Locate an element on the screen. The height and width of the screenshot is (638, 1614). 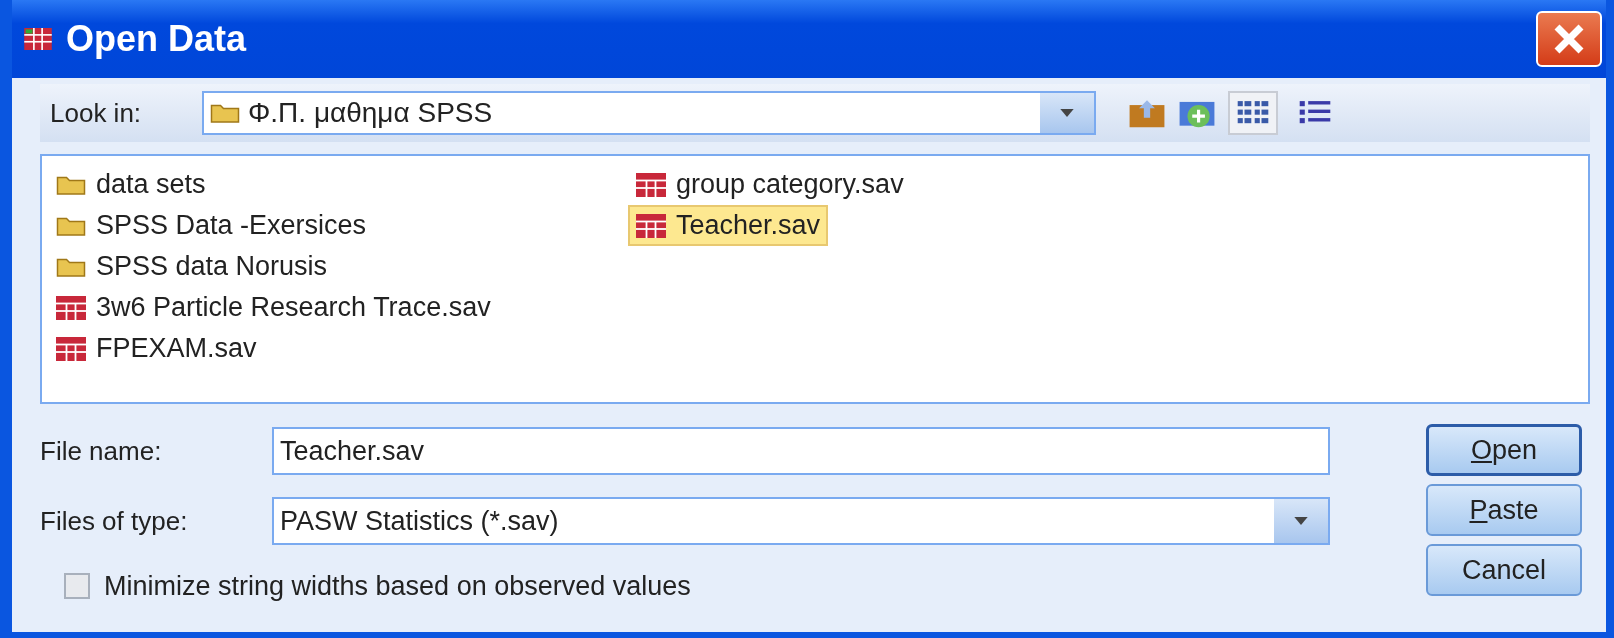
file-type-label: Files of type: is located at coordinates (114, 521).